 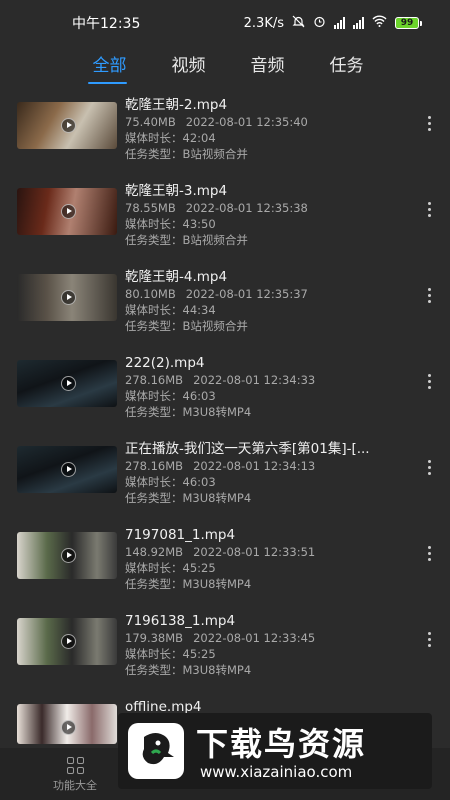 I want to click on watermark-url: www.xiazainiao.com, so click(x=276, y=772).